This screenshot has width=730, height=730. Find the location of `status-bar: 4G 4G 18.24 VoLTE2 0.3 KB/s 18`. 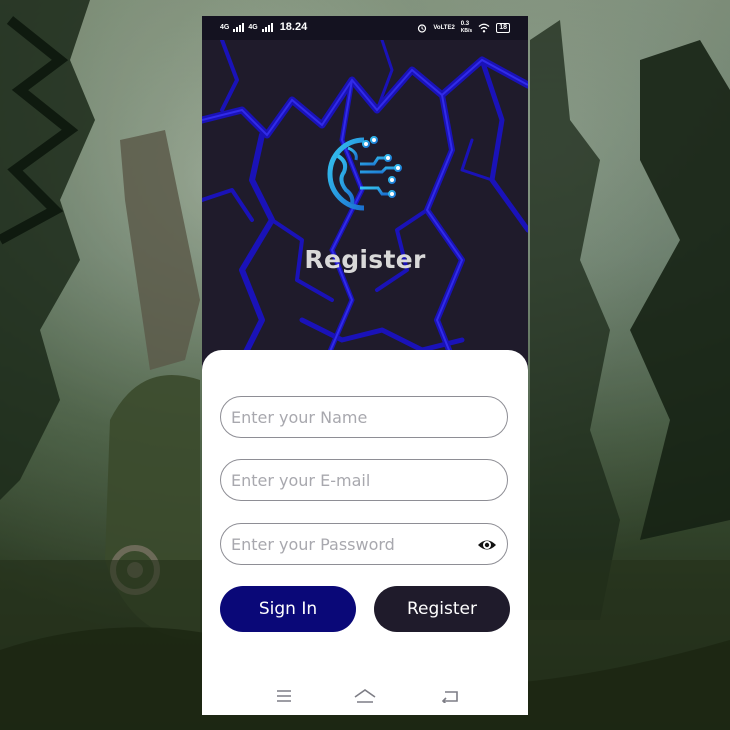

status-bar: 4G 4G 18.24 VoLTE2 0.3 KB/s 18 is located at coordinates (365, 28).